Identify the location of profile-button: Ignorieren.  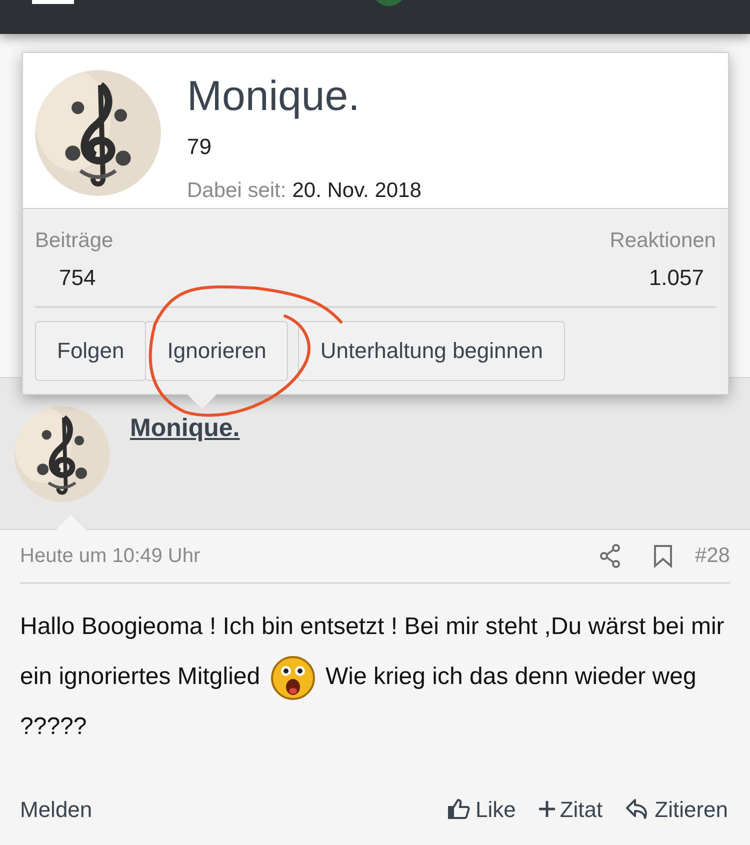
(216, 350).